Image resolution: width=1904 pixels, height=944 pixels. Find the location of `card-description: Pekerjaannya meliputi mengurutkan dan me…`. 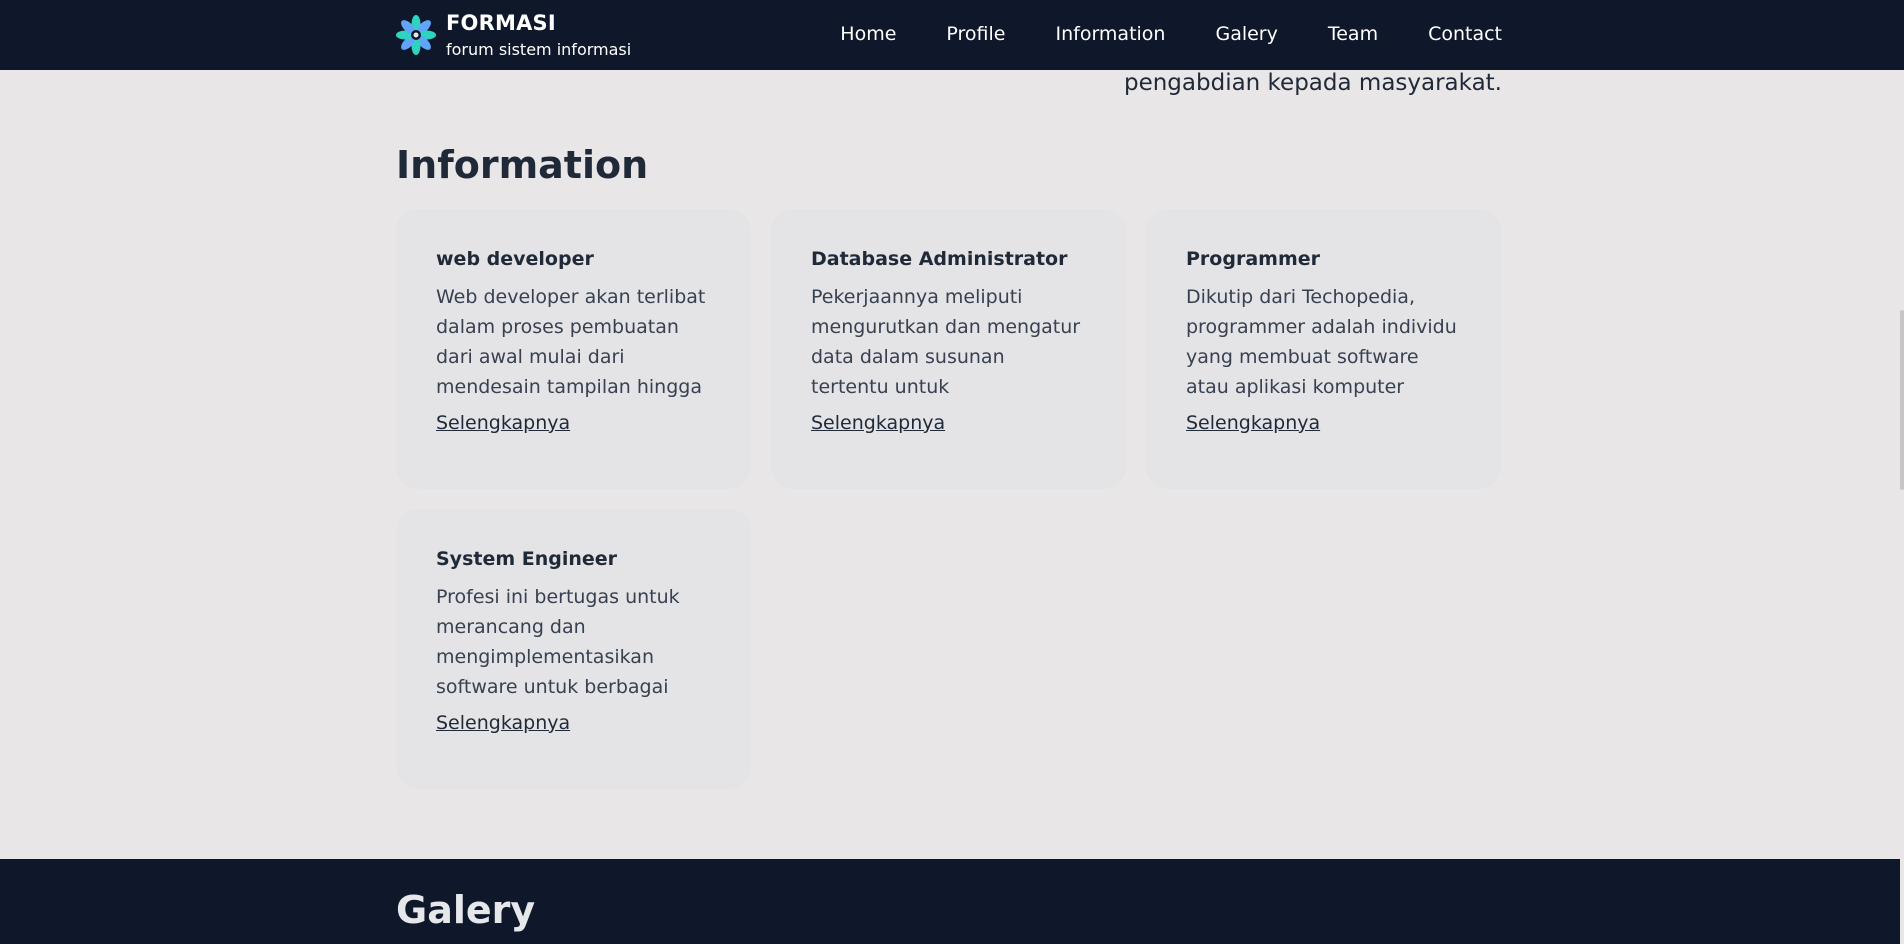

card-description: Pekerjaannya meliputi mengurutkan dan me… is located at coordinates (946, 341).